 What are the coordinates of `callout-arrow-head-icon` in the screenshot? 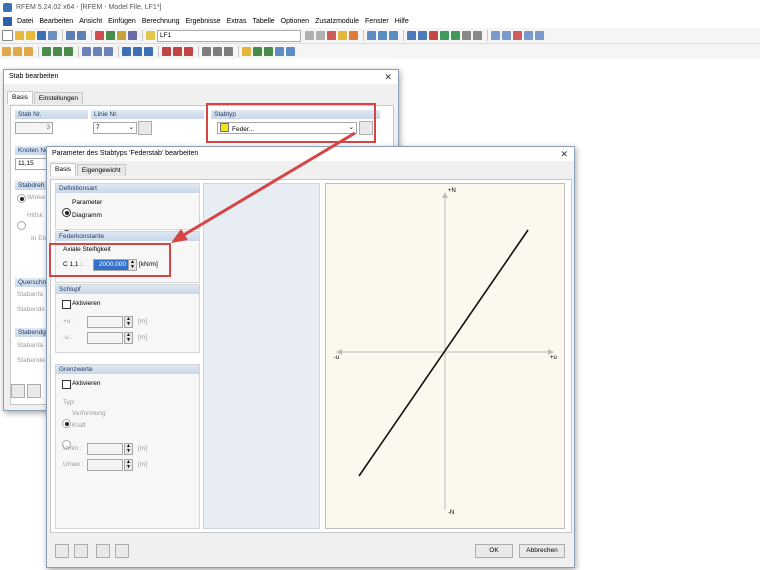 It's located at (179, 236).